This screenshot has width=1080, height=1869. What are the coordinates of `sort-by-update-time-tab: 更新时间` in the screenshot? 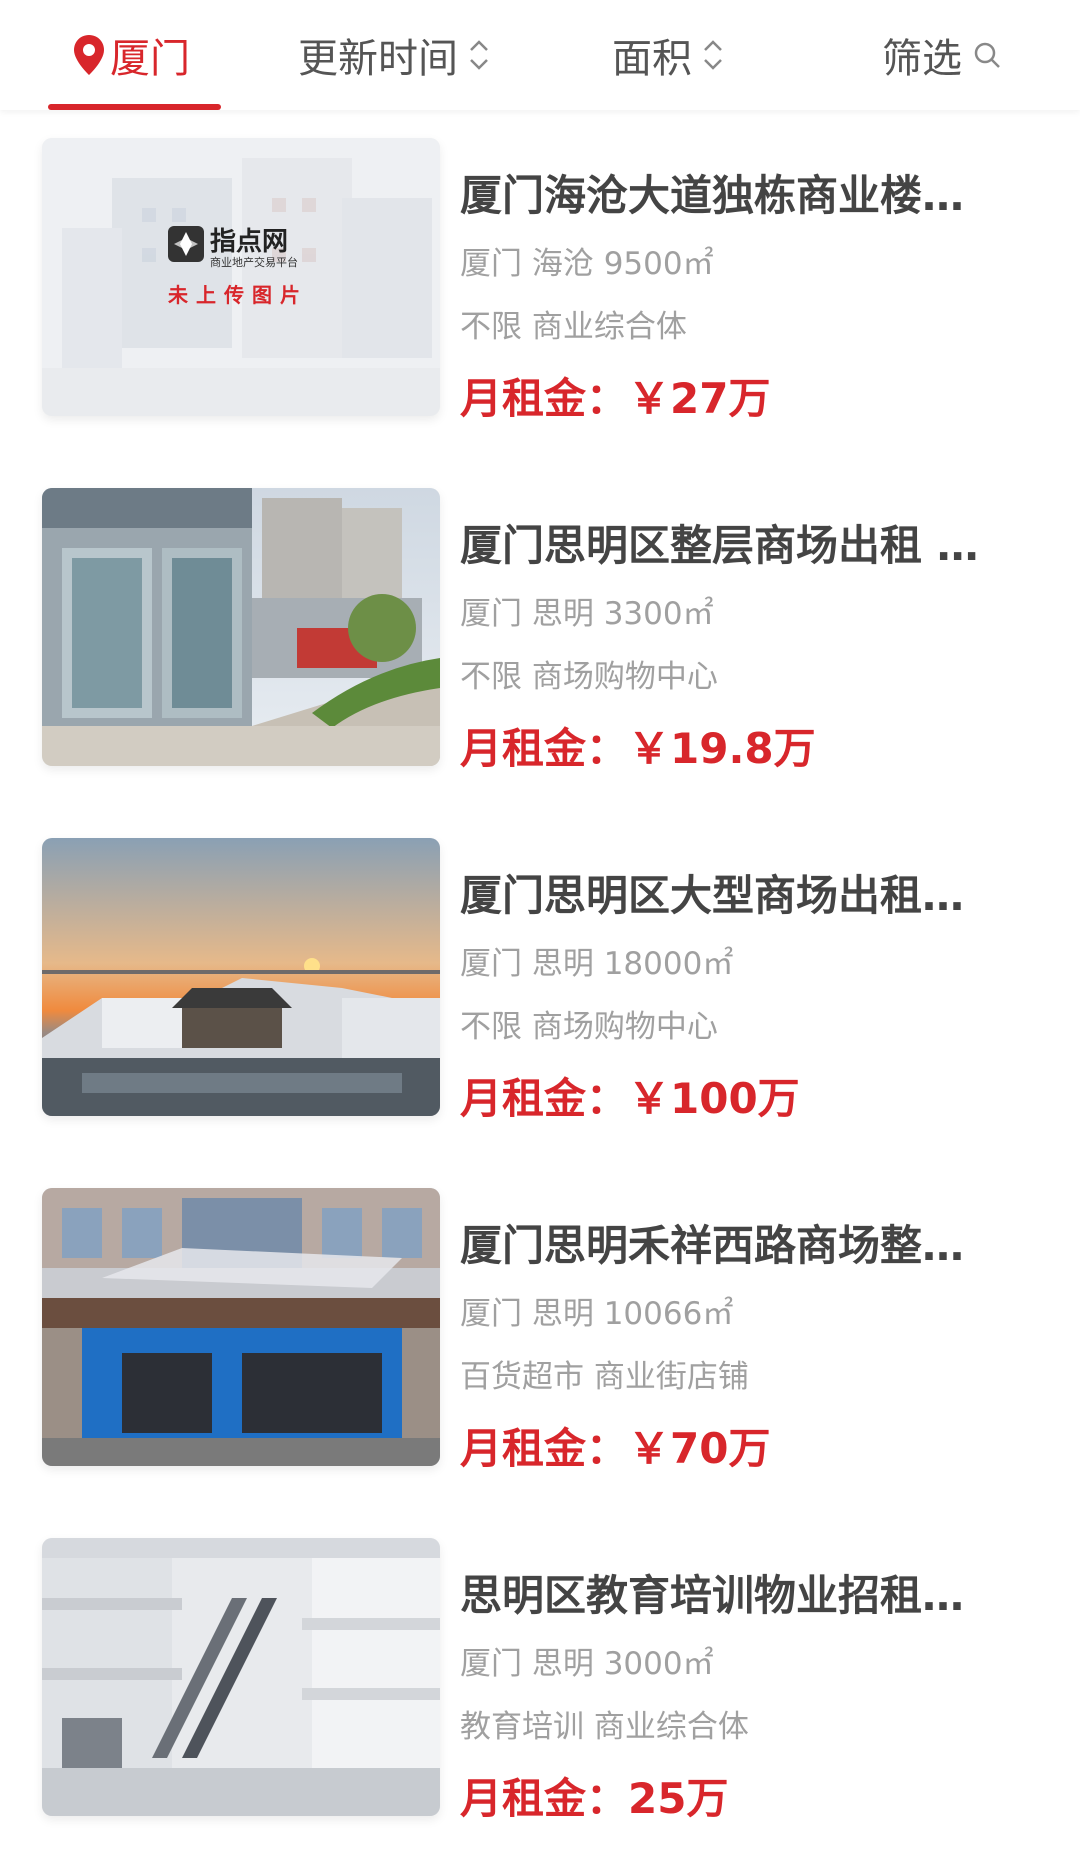 It's located at (395, 55).